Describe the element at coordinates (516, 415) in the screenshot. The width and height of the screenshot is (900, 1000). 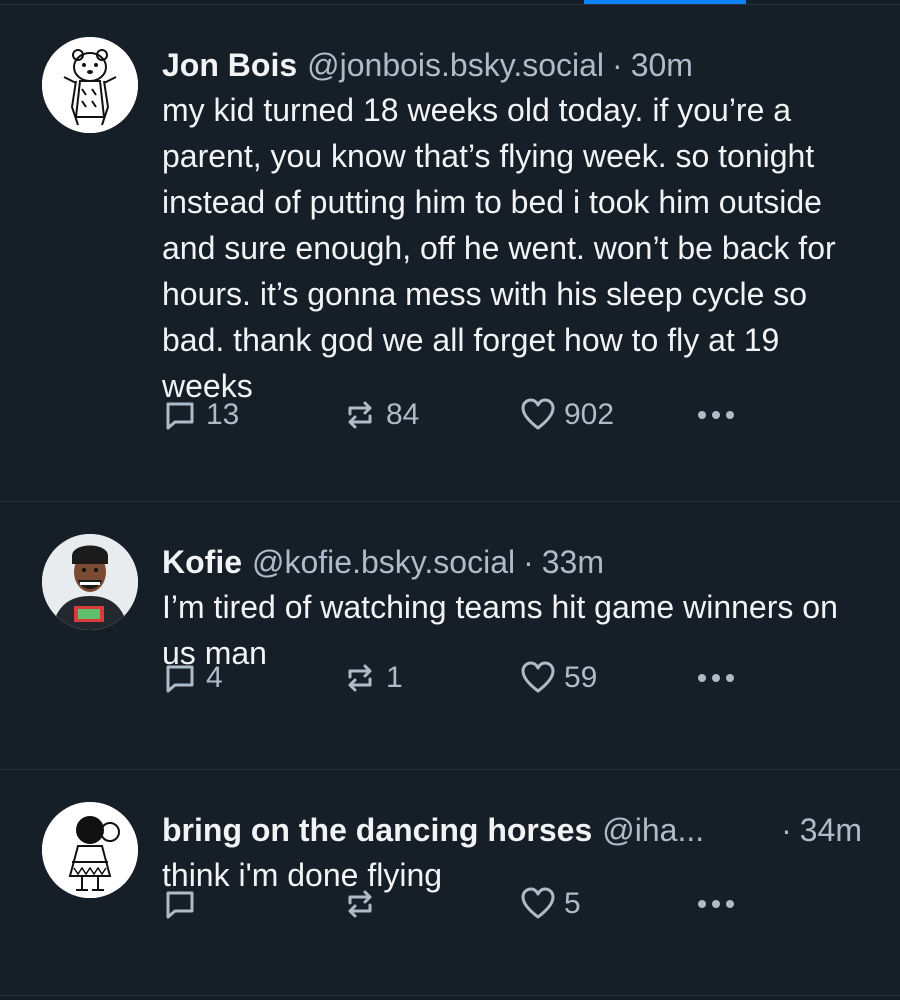
I see `post-actions: 13 84 902` at that location.